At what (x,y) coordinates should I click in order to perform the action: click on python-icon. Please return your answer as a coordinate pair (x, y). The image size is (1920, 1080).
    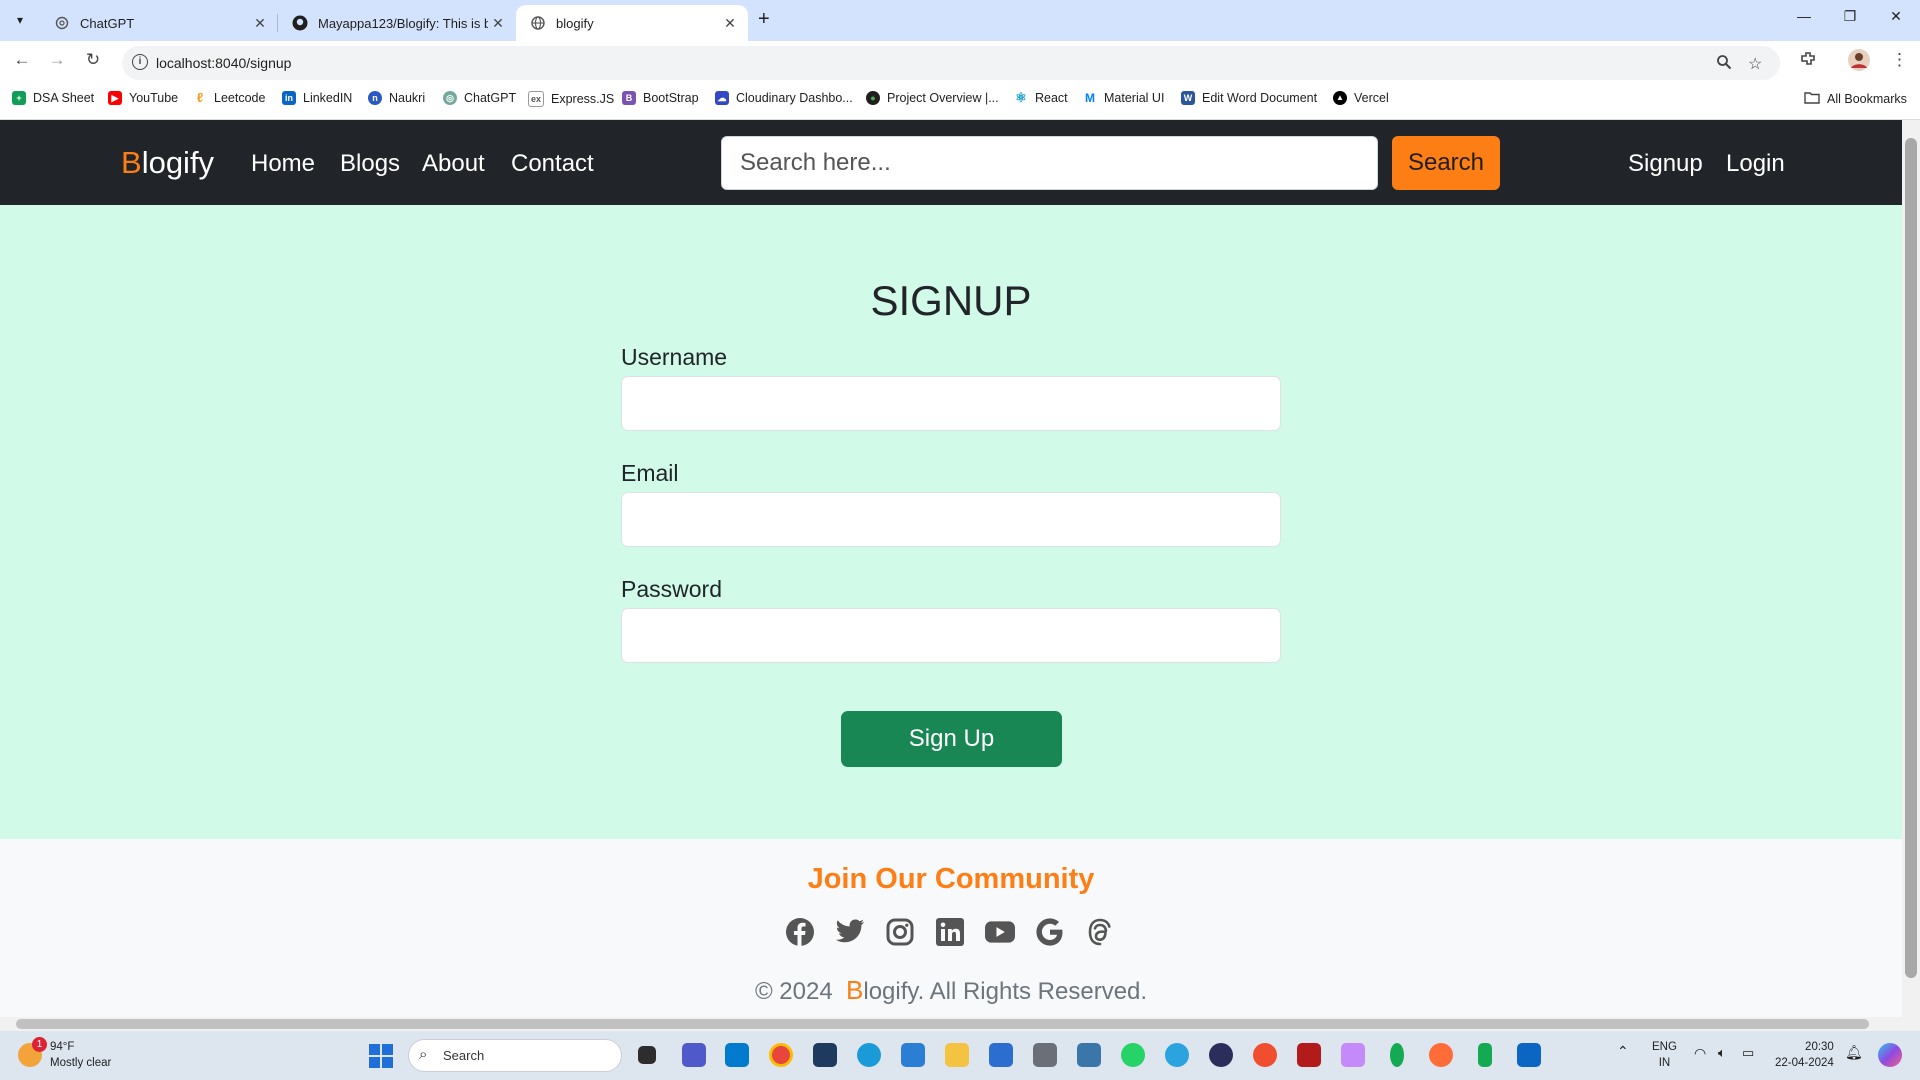
    Looking at the image, I should click on (1089, 1055).